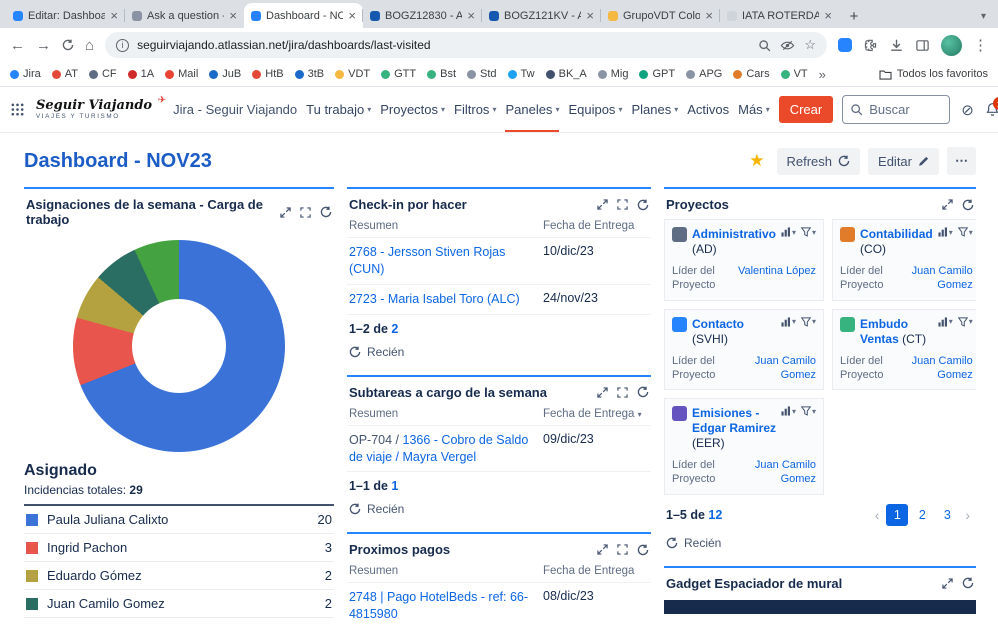 This screenshot has width=998, height=624. I want to click on browser-tab-active: Dashboard - NOV23 ×, so click(303, 15).